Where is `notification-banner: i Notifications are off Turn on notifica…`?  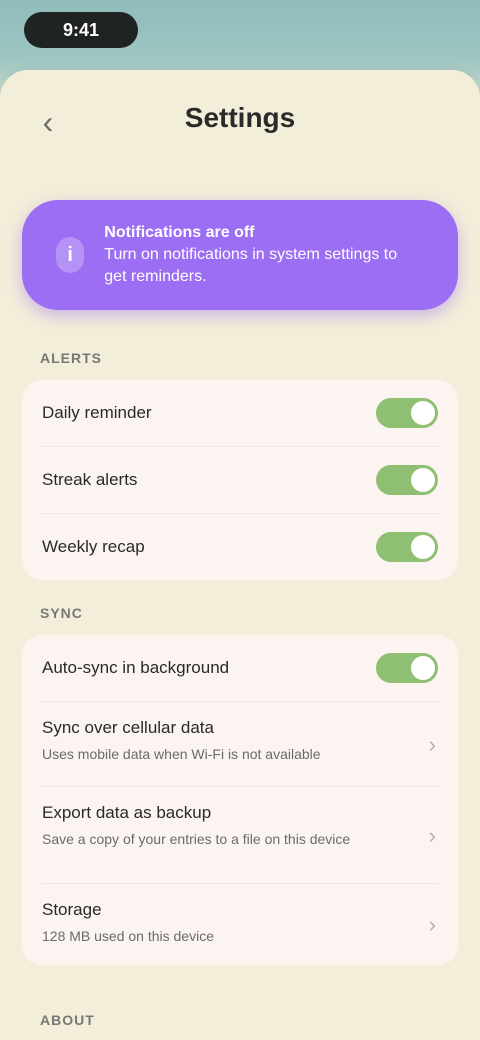
notification-banner: i Notifications are off Turn on notifica… is located at coordinates (240, 255).